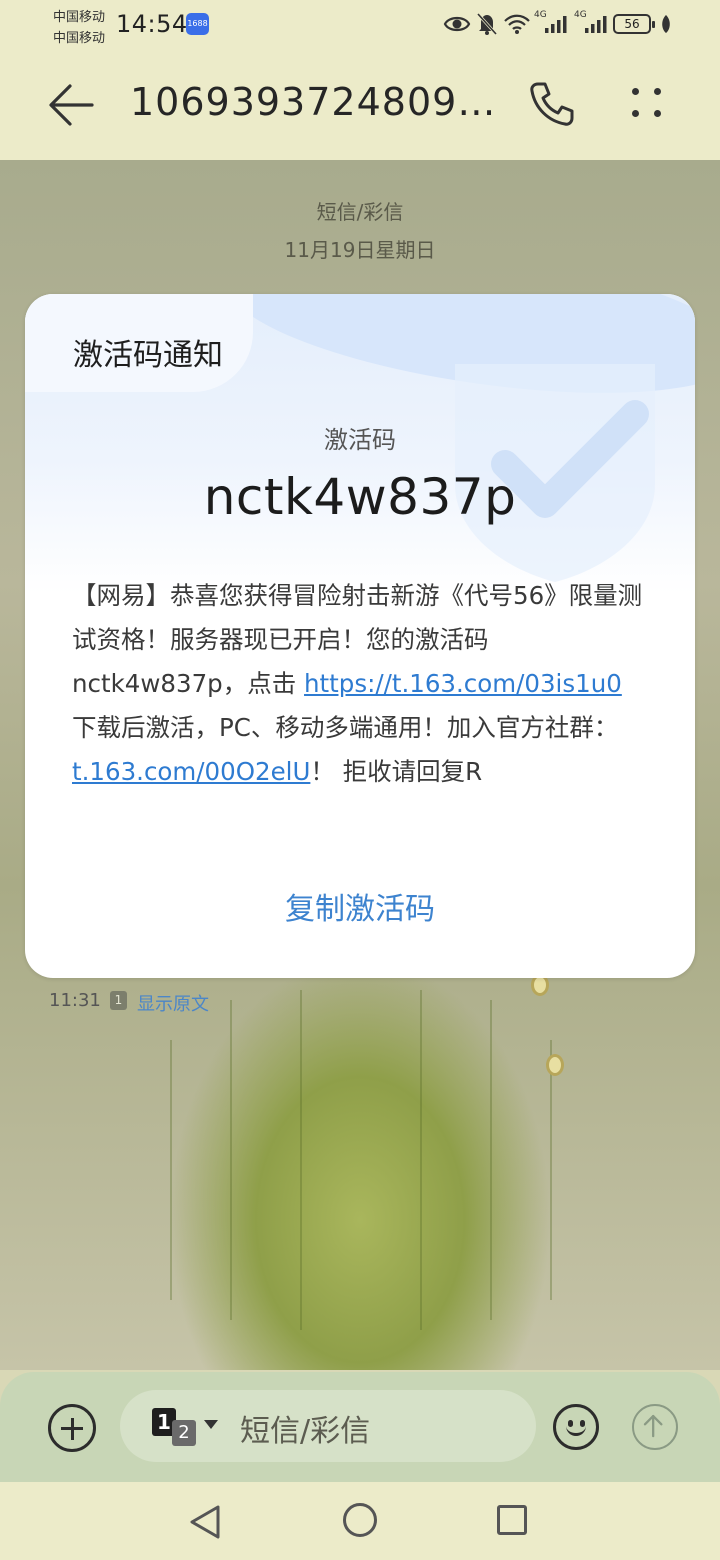 The width and height of the screenshot is (720, 1560). What do you see at coordinates (184, 1433) in the screenshot?
I see `sim-2-icon: 2` at bounding box center [184, 1433].